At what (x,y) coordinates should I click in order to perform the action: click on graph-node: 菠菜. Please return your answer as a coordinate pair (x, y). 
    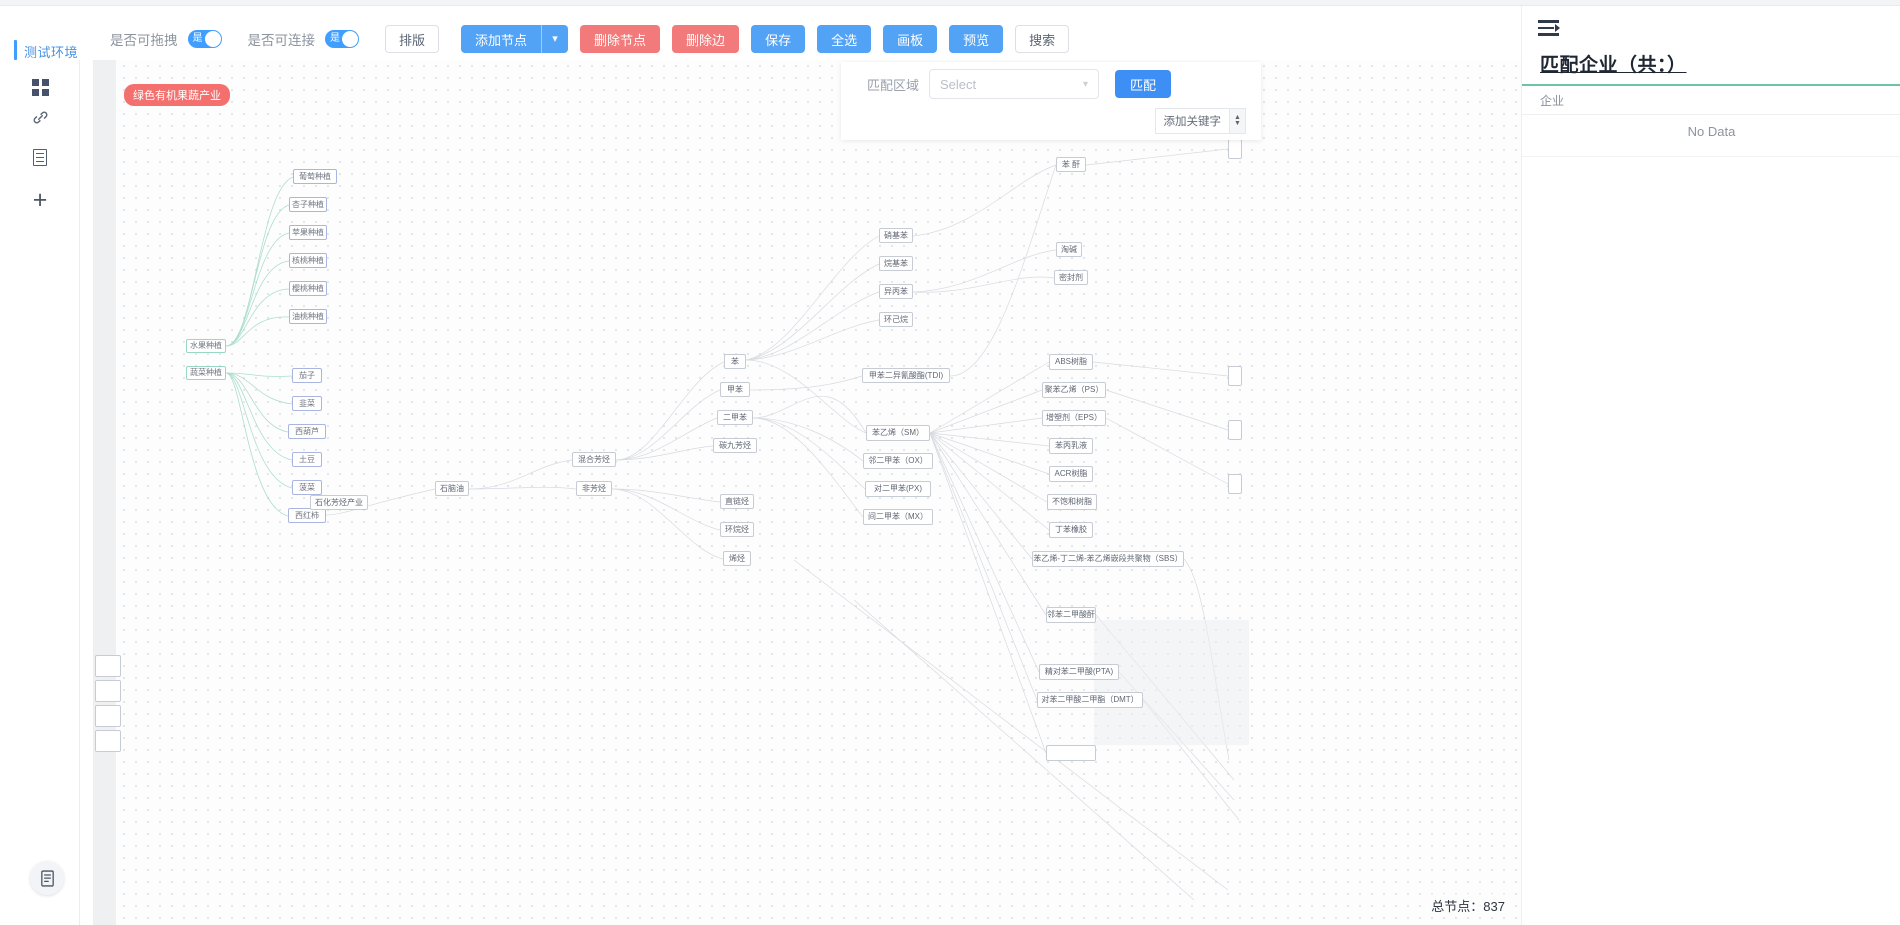
    Looking at the image, I should click on (307, 487).